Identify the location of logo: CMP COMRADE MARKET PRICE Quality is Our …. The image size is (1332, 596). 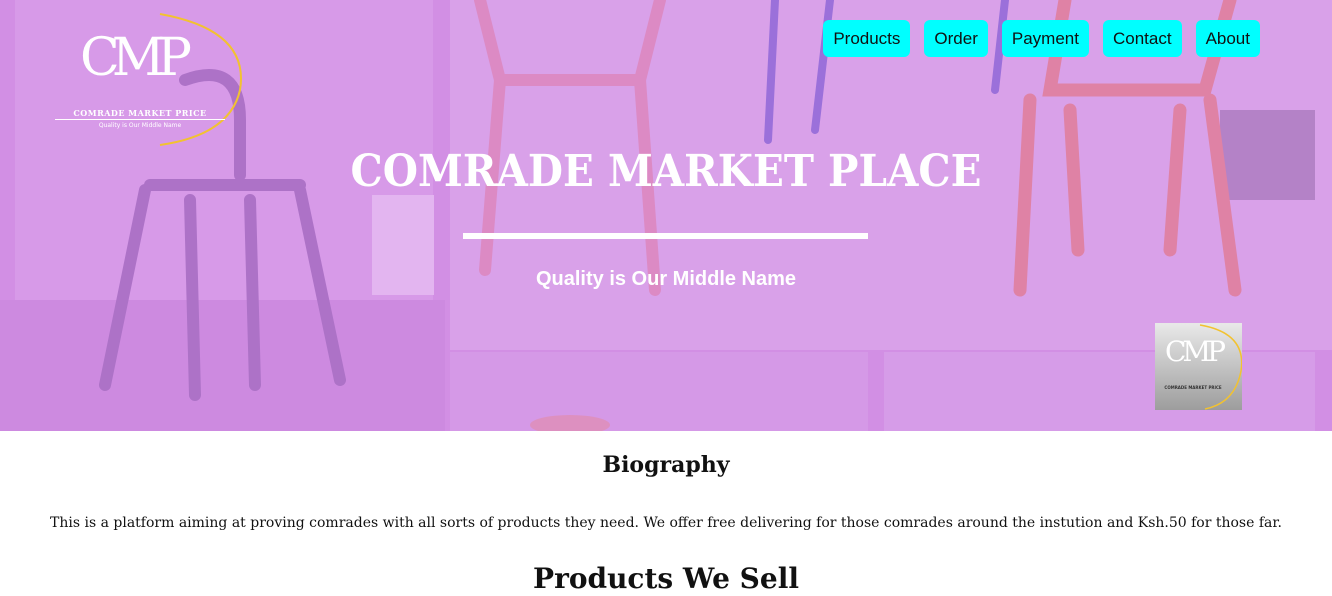
(150, 80).